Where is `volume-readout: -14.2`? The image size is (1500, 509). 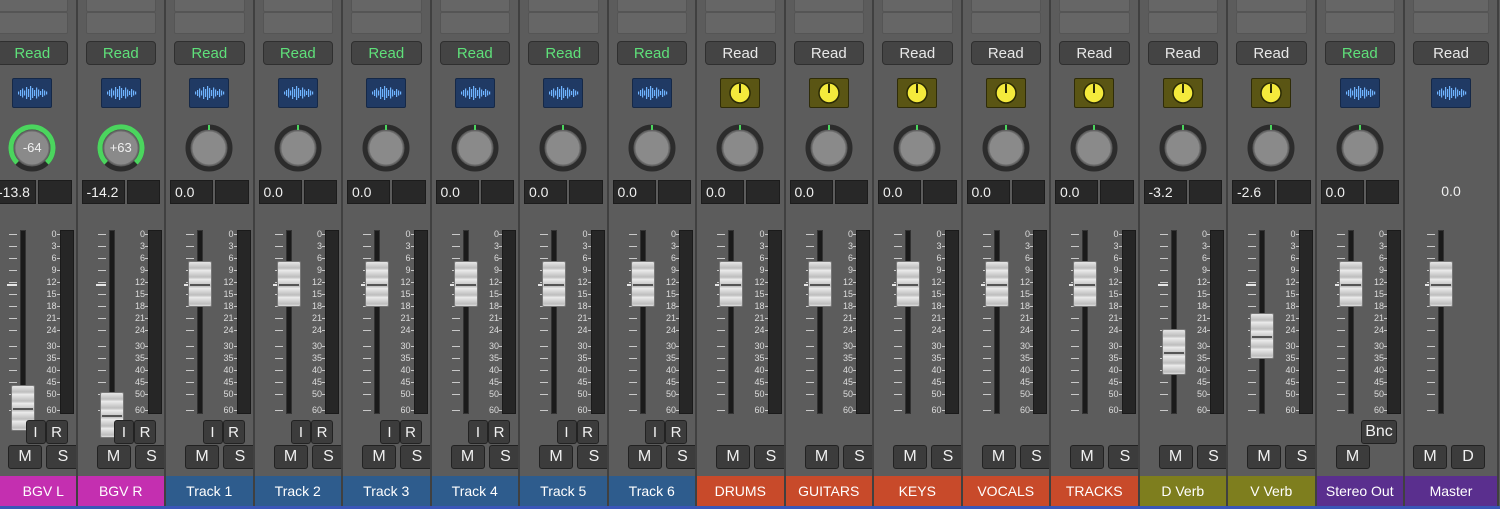 volume-readout: -14.2 is located at coordinates (103, 192).